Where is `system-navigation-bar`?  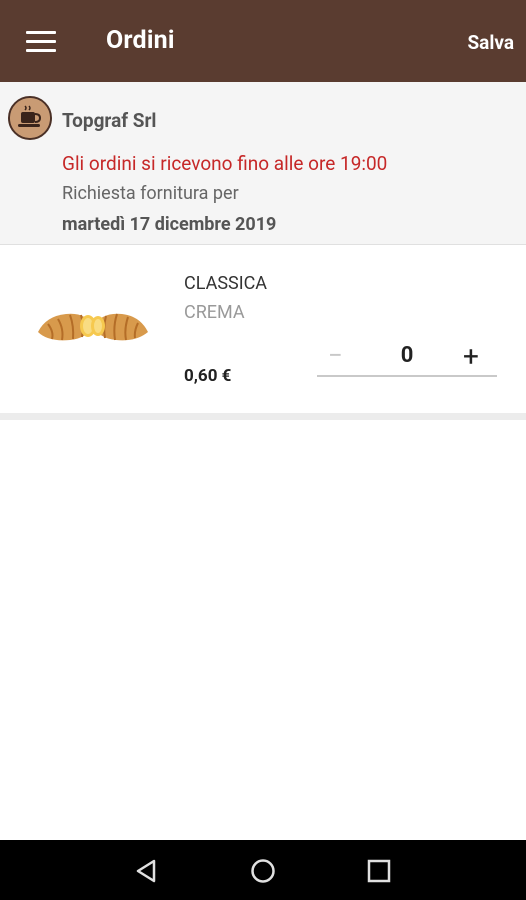
system-navigation-bar is located at coordinates (263, 870).